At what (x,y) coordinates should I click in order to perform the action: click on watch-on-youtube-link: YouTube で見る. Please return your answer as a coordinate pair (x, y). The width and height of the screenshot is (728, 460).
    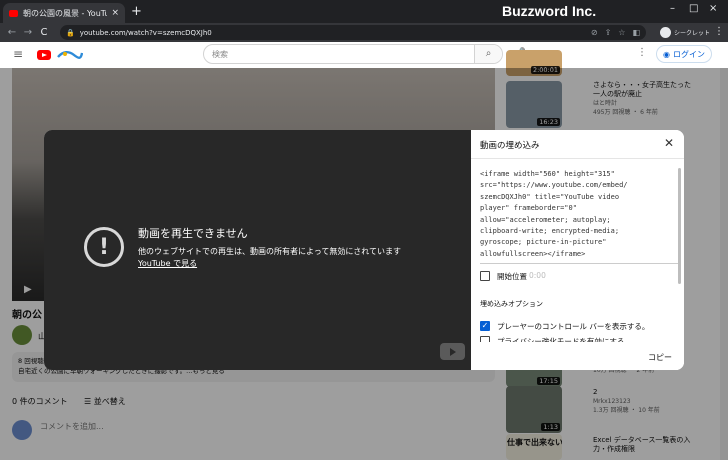
    Looking at the image, I should click on (269, 263).